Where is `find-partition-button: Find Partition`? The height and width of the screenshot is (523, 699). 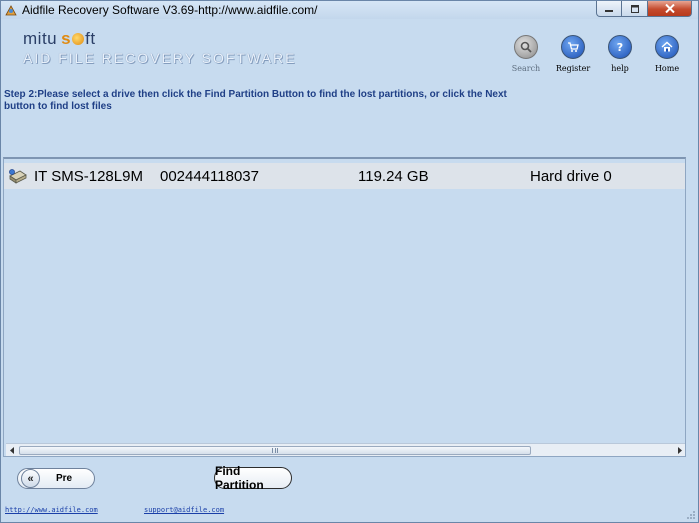
find-partition-button: Find Partition is located at coordinates (253, 478).